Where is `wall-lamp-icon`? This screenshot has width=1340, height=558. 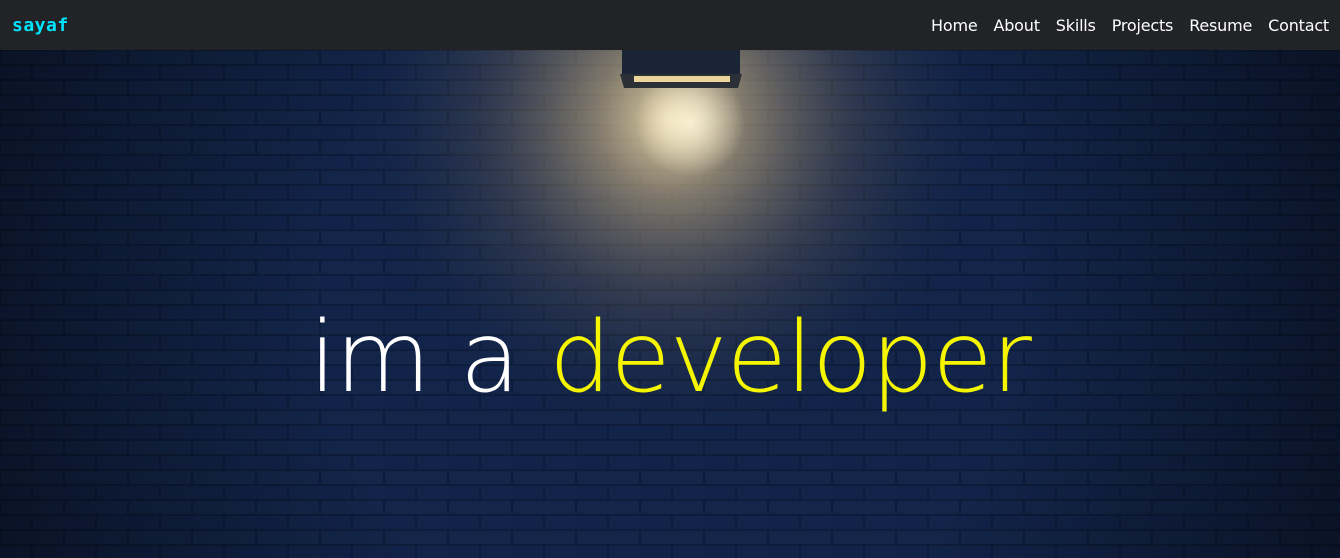 wall-lamp-icon is located at coordinates (681, 69).